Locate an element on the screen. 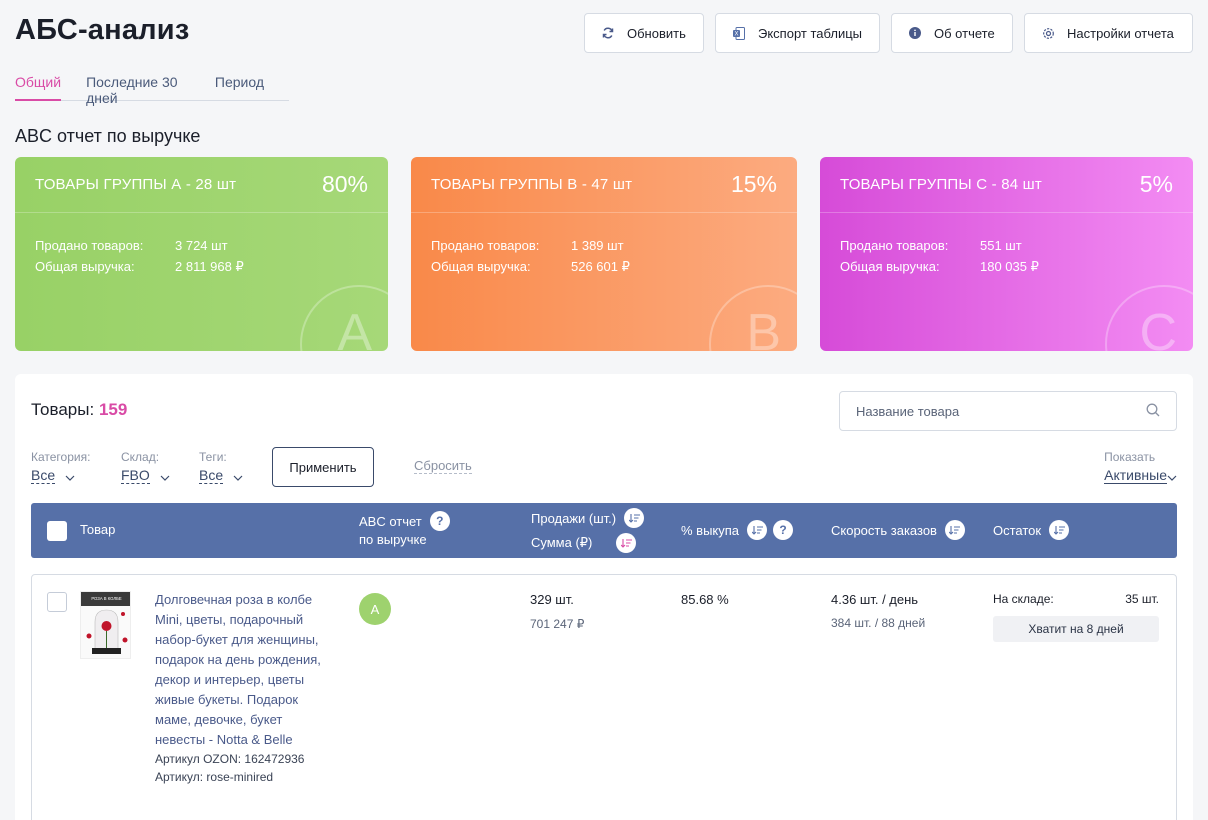  product-thumbnail: РОЗА В КОЛБЕ is located at coordinates (105, 625).